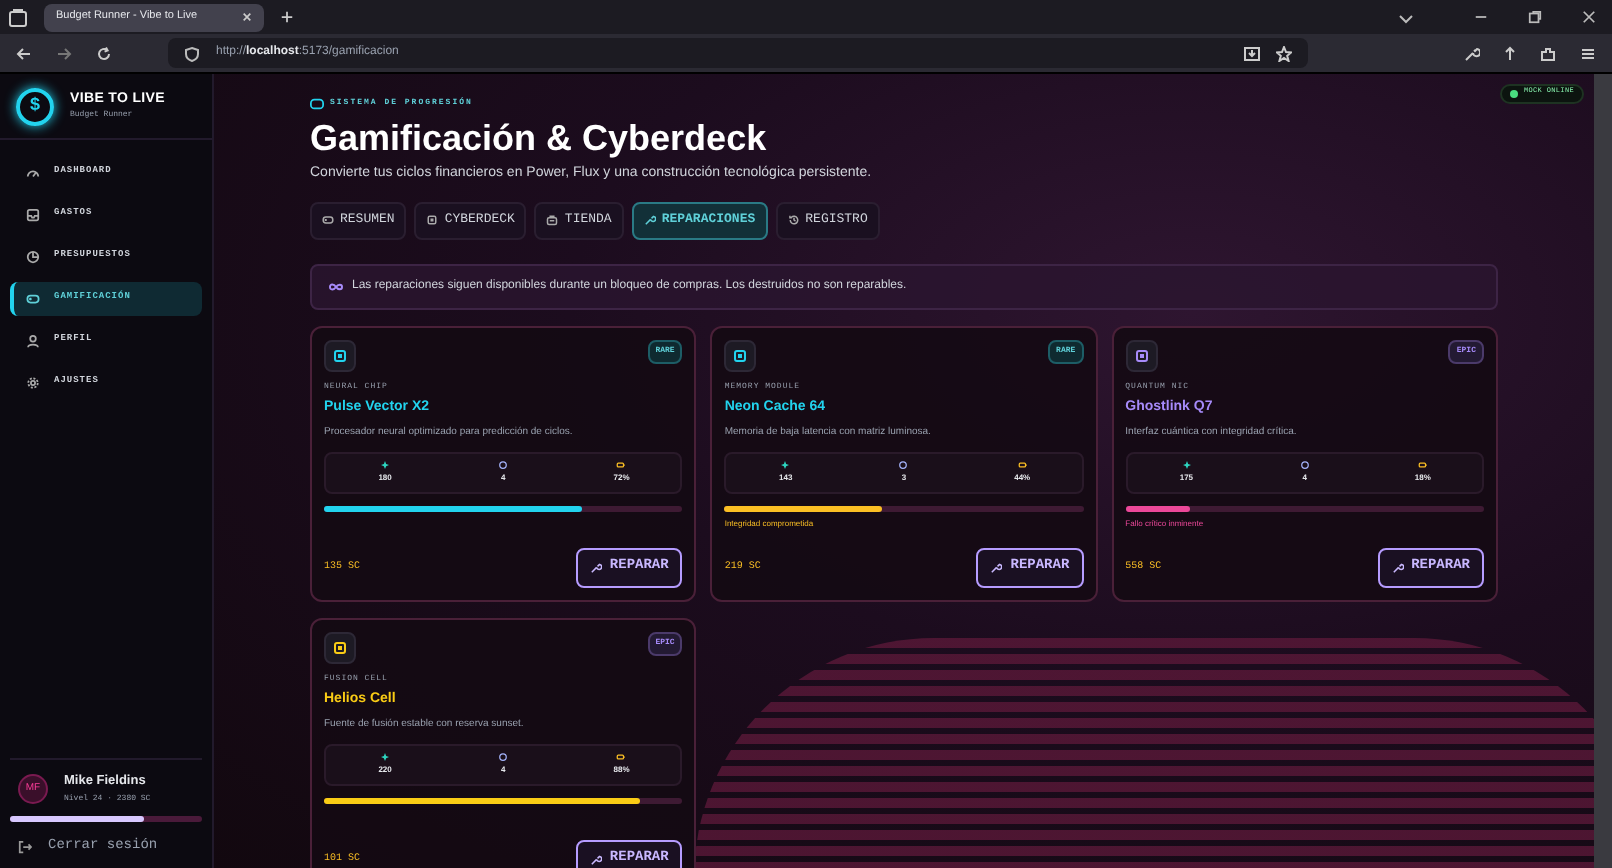 Image resolution: width=1612 pixels, height=868 pixels. I want to click on pie-icon, so click(33, 257).